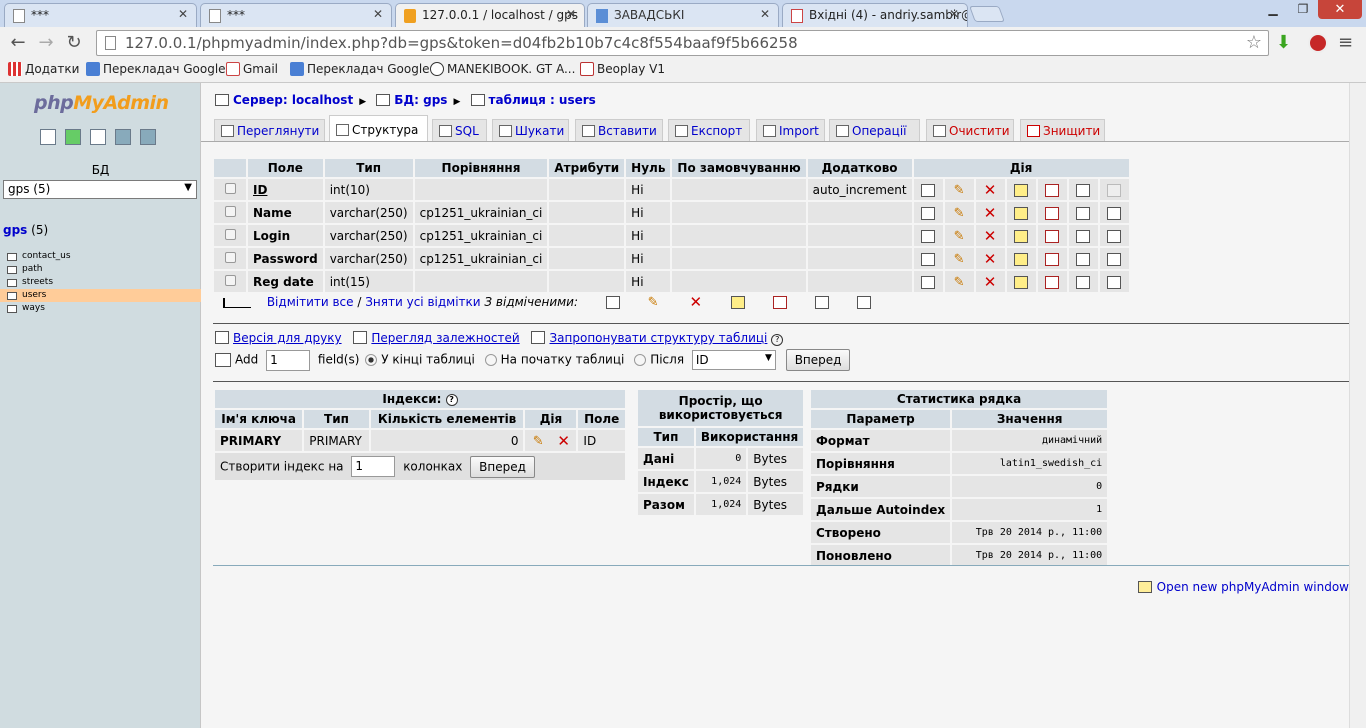 The height and width of the screenshot is (728, 1366). I want to click on new-tab-button, so click(987, 14).